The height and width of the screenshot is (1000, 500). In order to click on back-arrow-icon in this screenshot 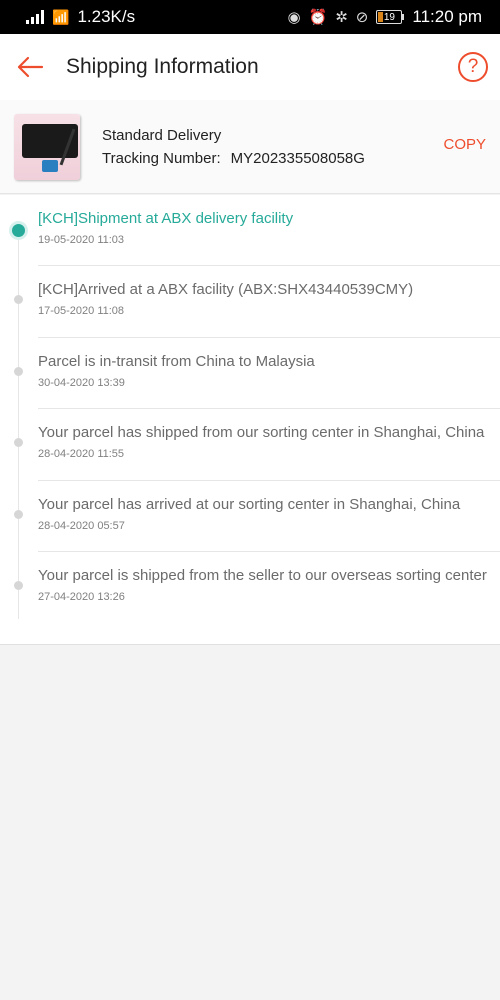, I will do `click(30, 67)`.